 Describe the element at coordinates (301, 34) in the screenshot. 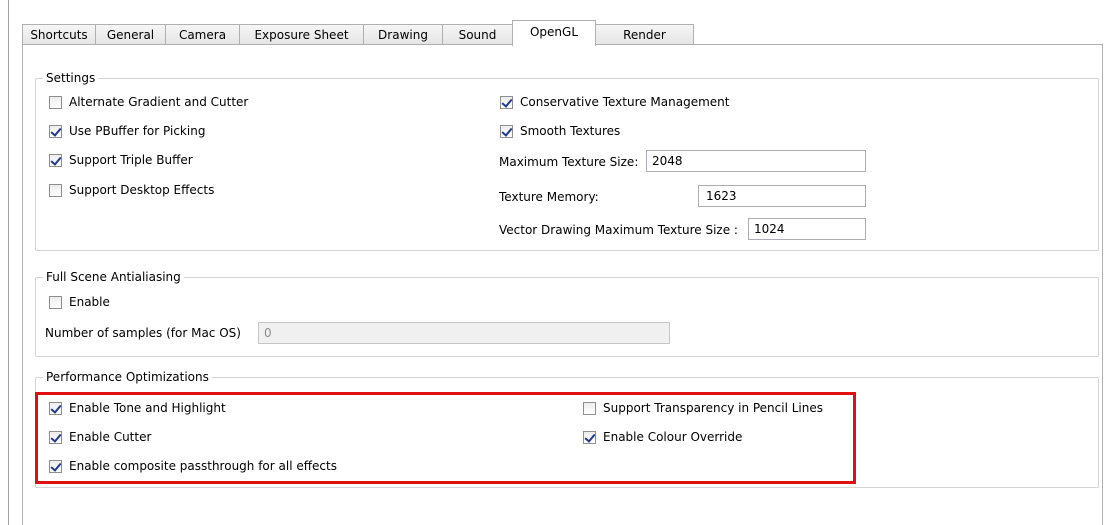

I see `tab-exposure-sheet: Exposure Sheet` at that location.